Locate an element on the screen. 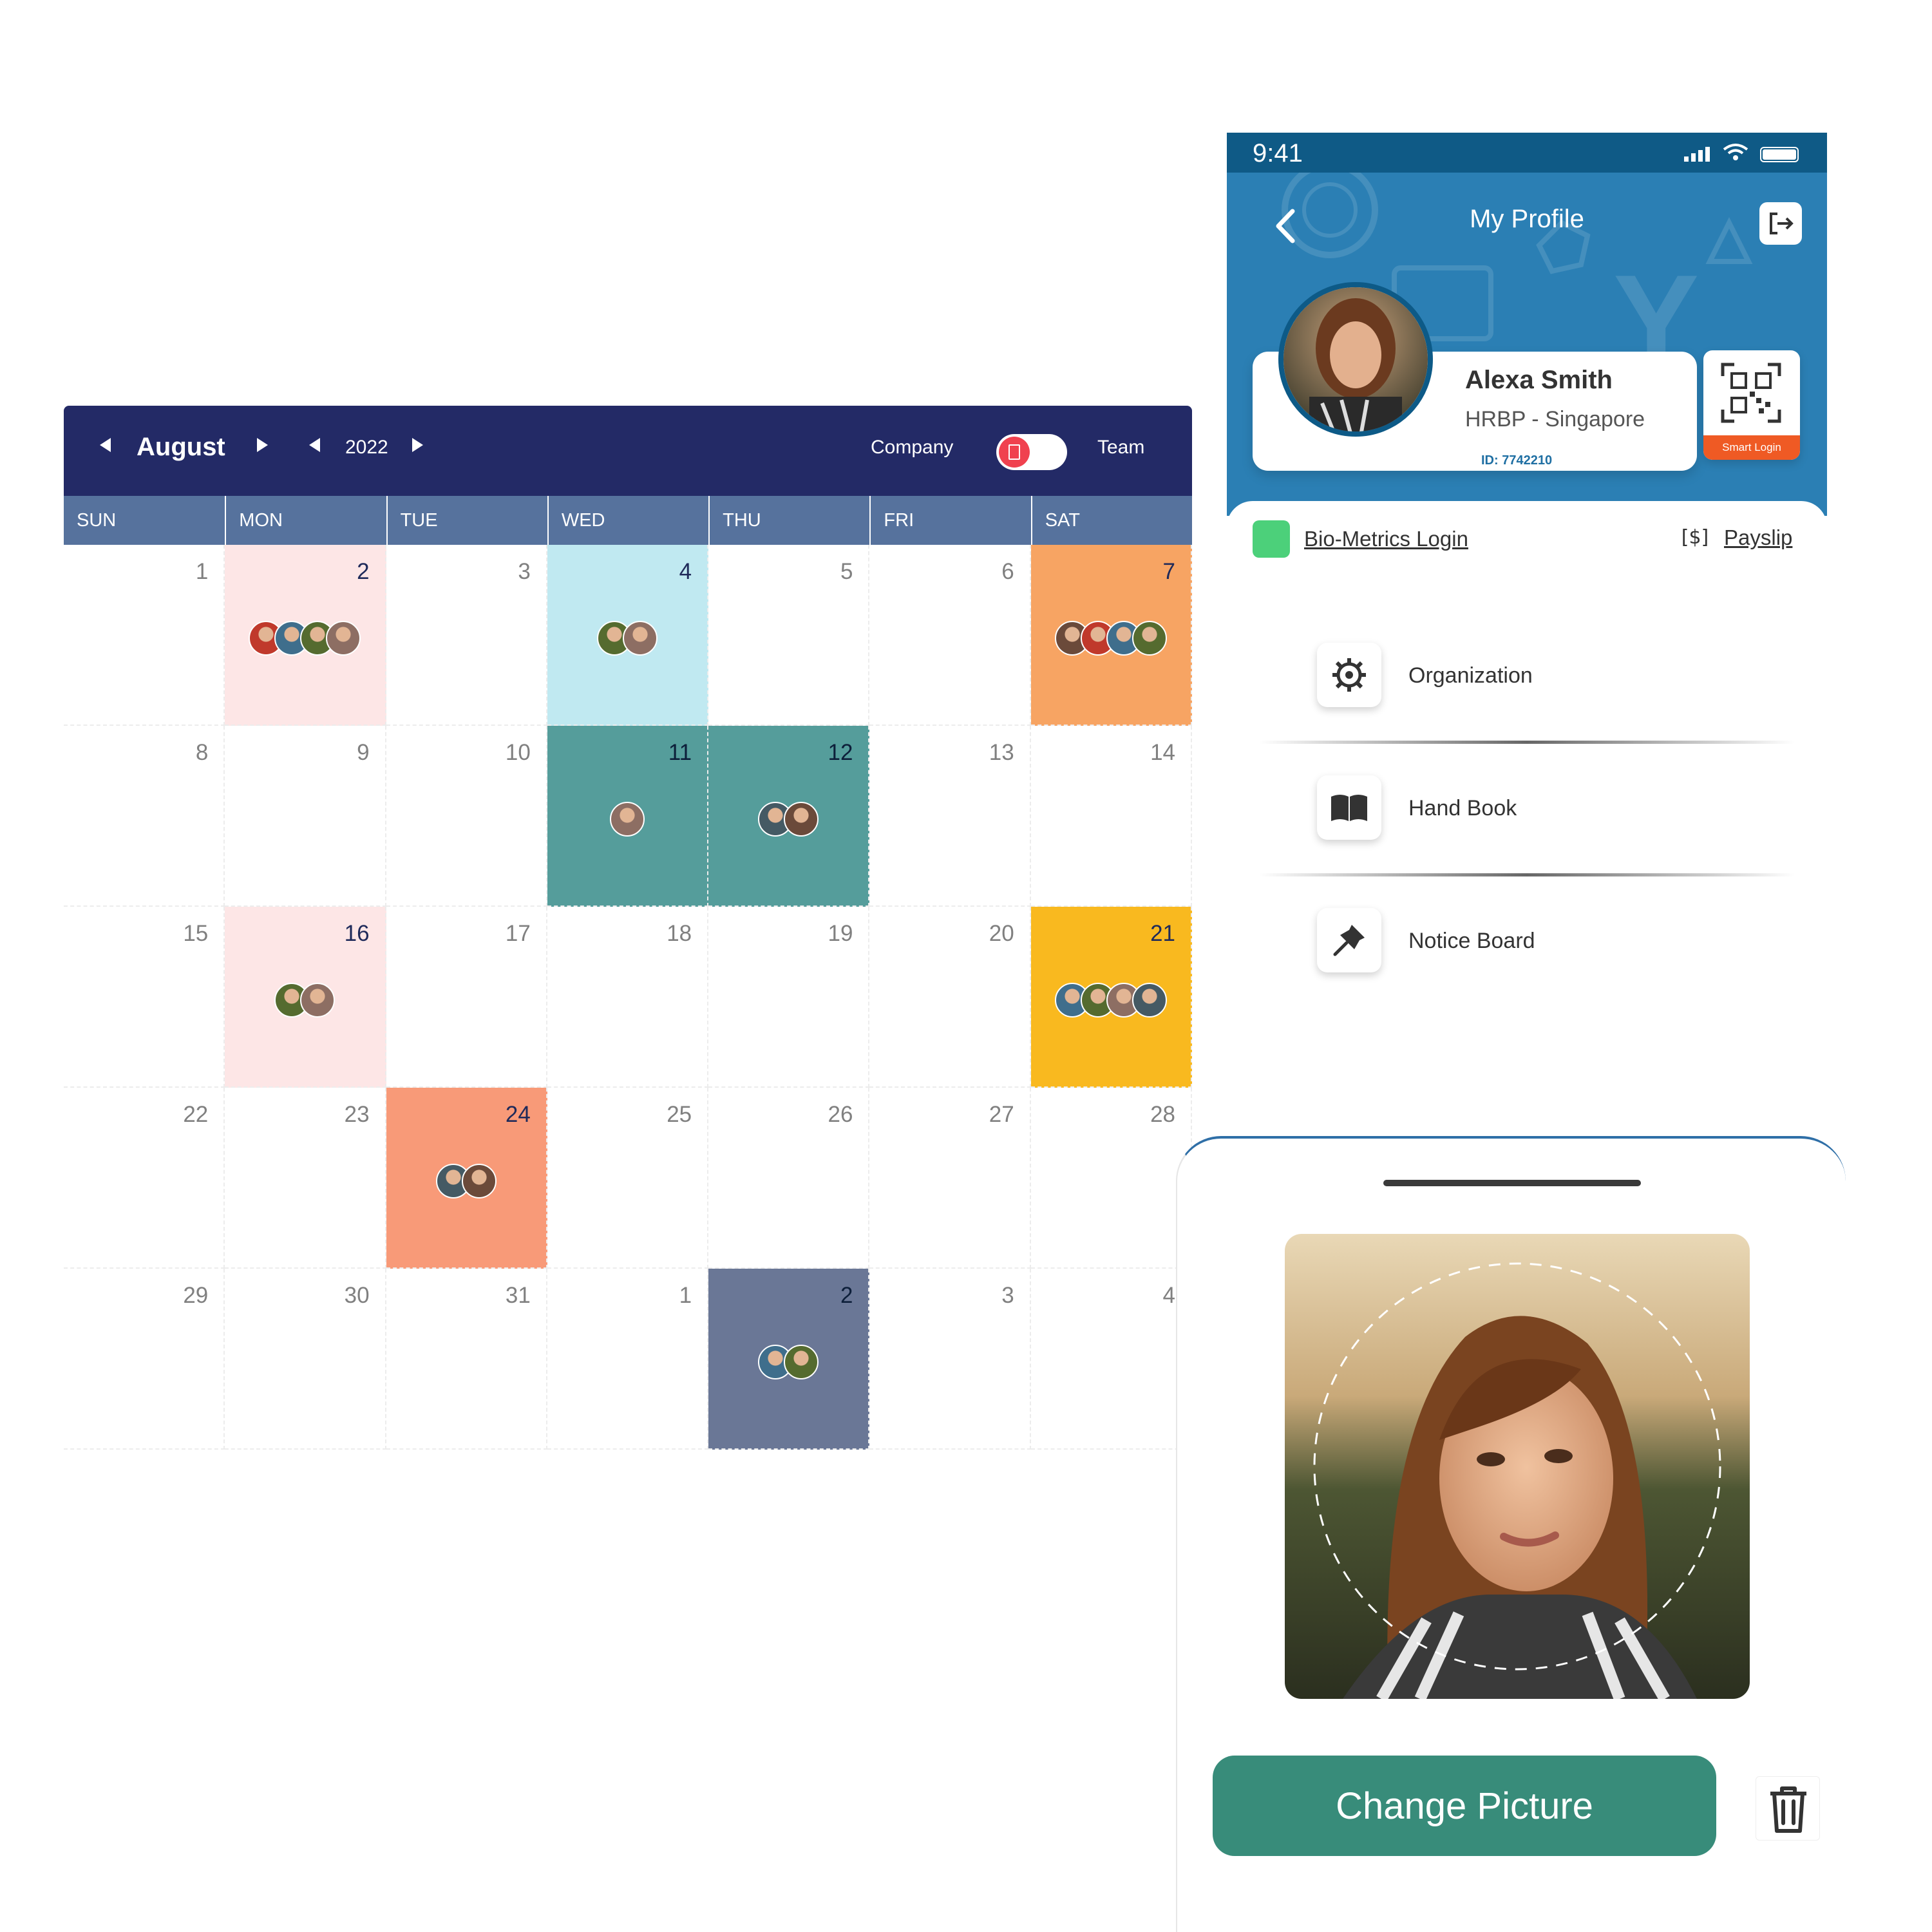 The image size is (1932, 1932). calendar-day: 8 is located at coordinates (144, 816).